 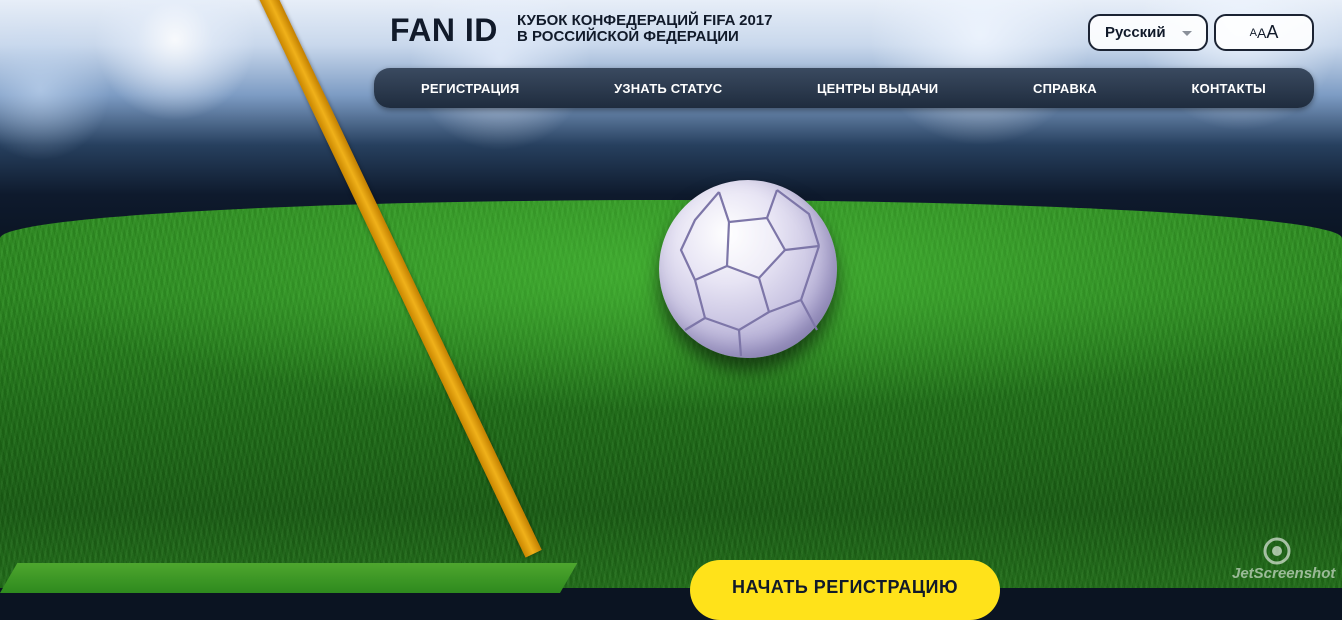 What do you see at coordinates (748, 269) in the screenshot?
I see `soccer-ball-image` at bounding box center [748, 269].